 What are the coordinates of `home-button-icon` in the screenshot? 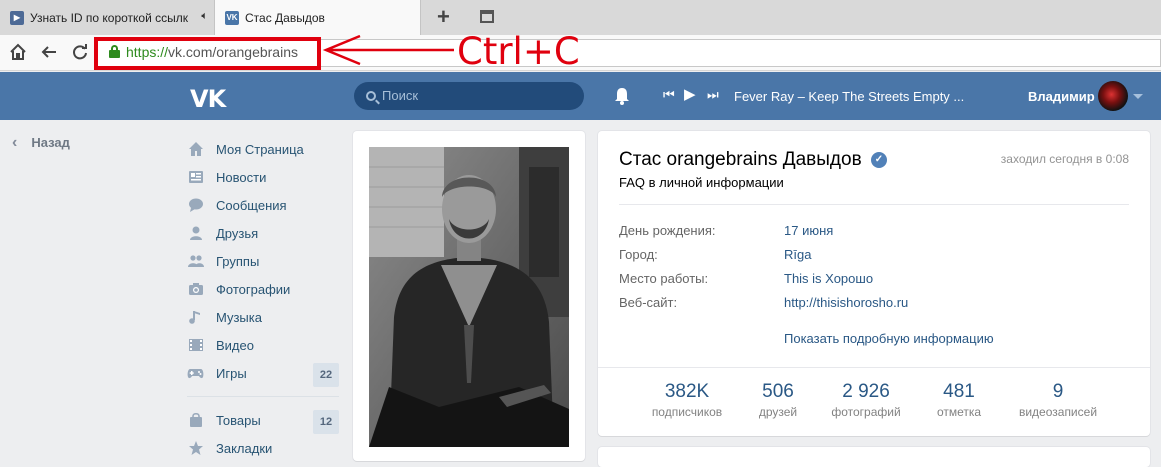 It's located at (18, 53).